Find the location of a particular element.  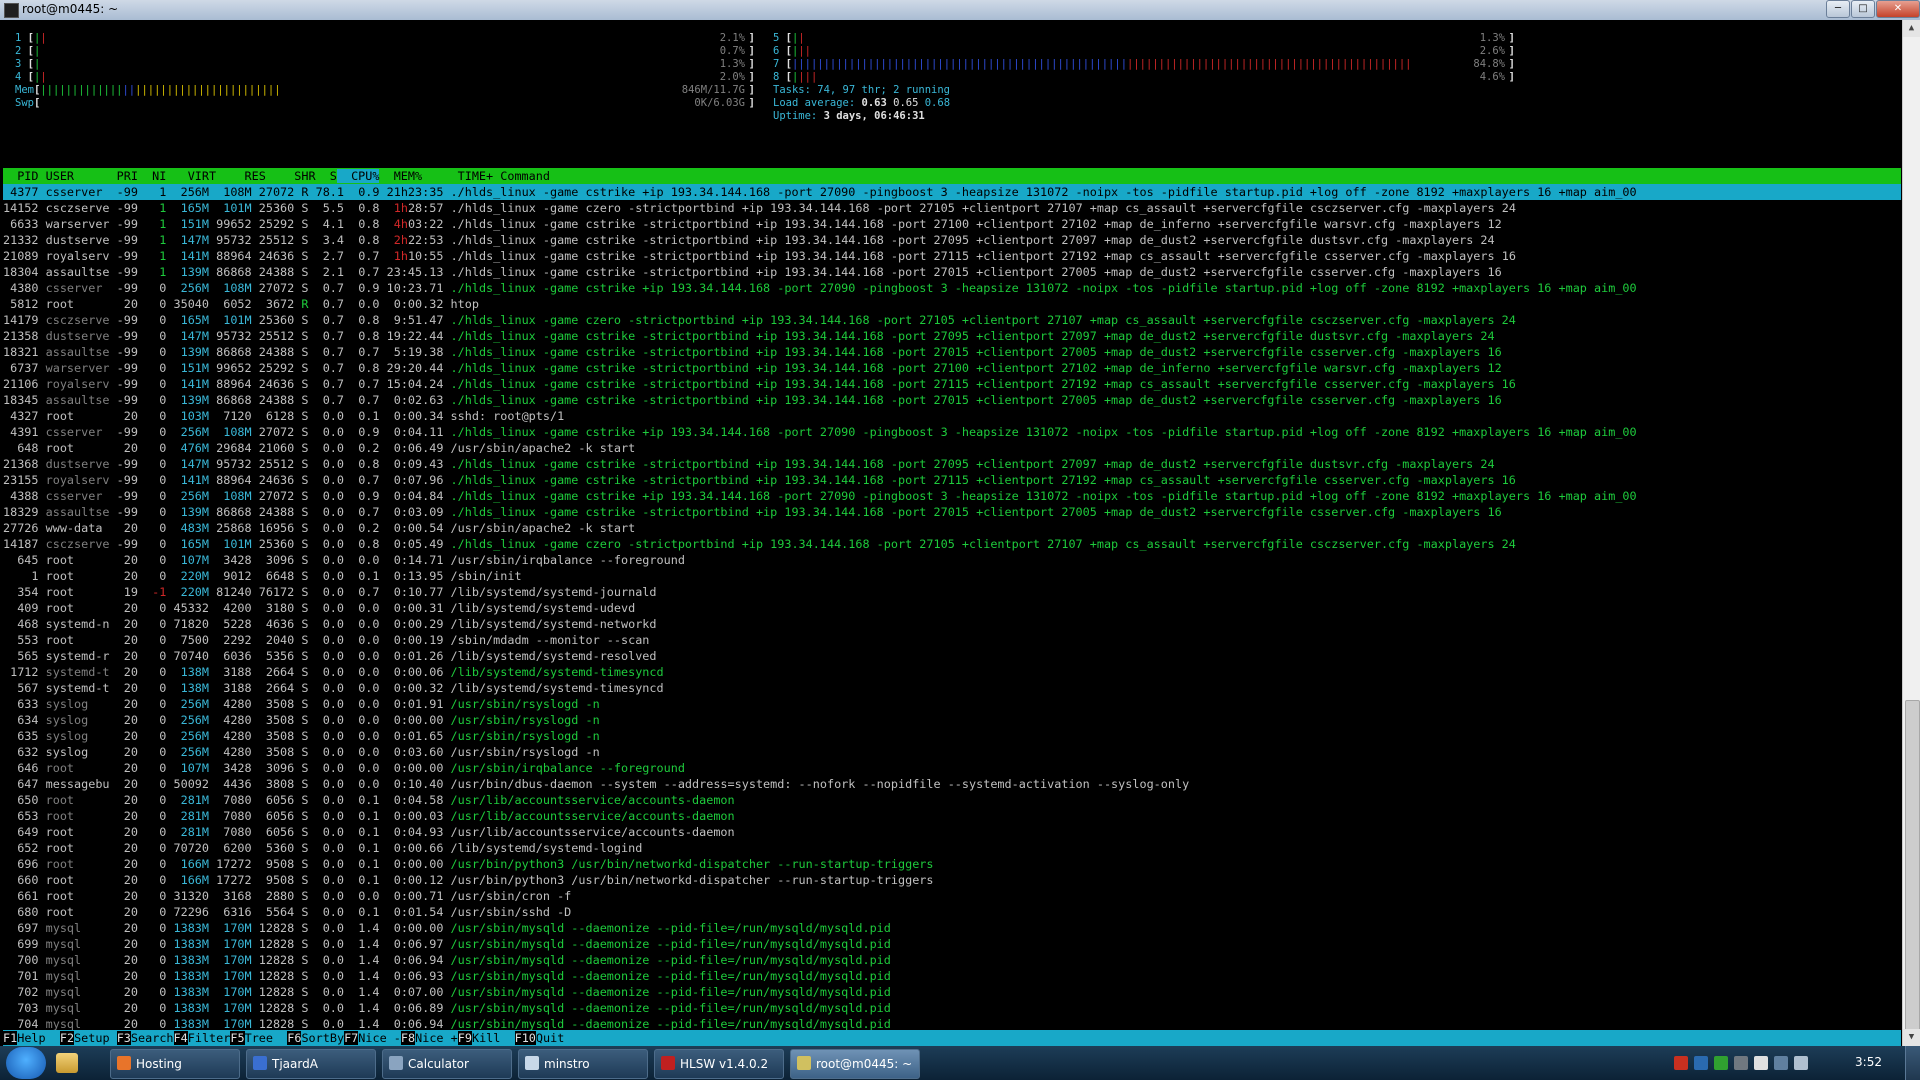

footer-key-f3: F3 is located at coordinates (123, 1038).